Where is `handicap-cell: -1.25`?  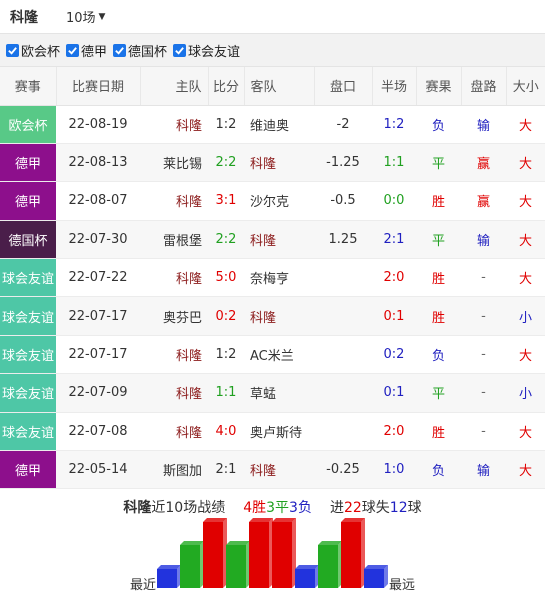
handicap-cell: -1.25 is located at coordinates (343, 163).